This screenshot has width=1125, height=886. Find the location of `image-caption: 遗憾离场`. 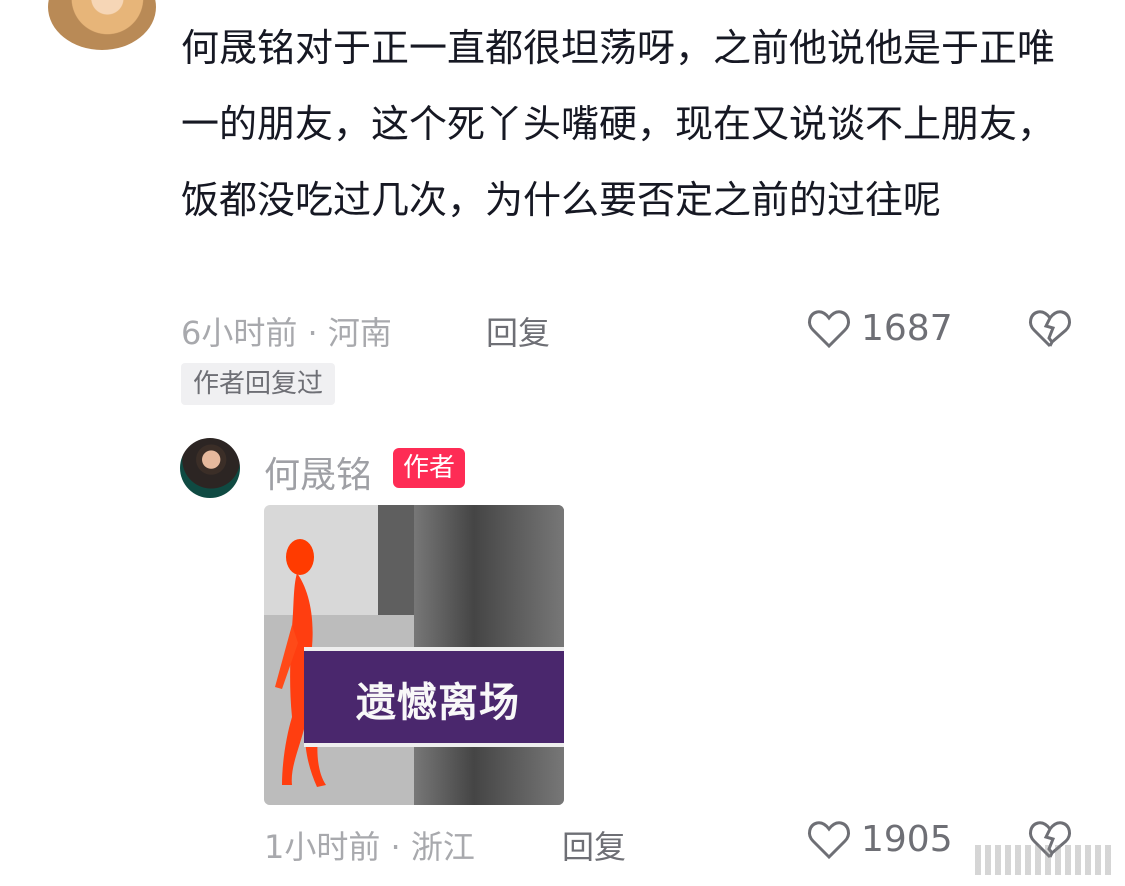

image-caption: 遗憾离场 is located at coordinates (438, 703).